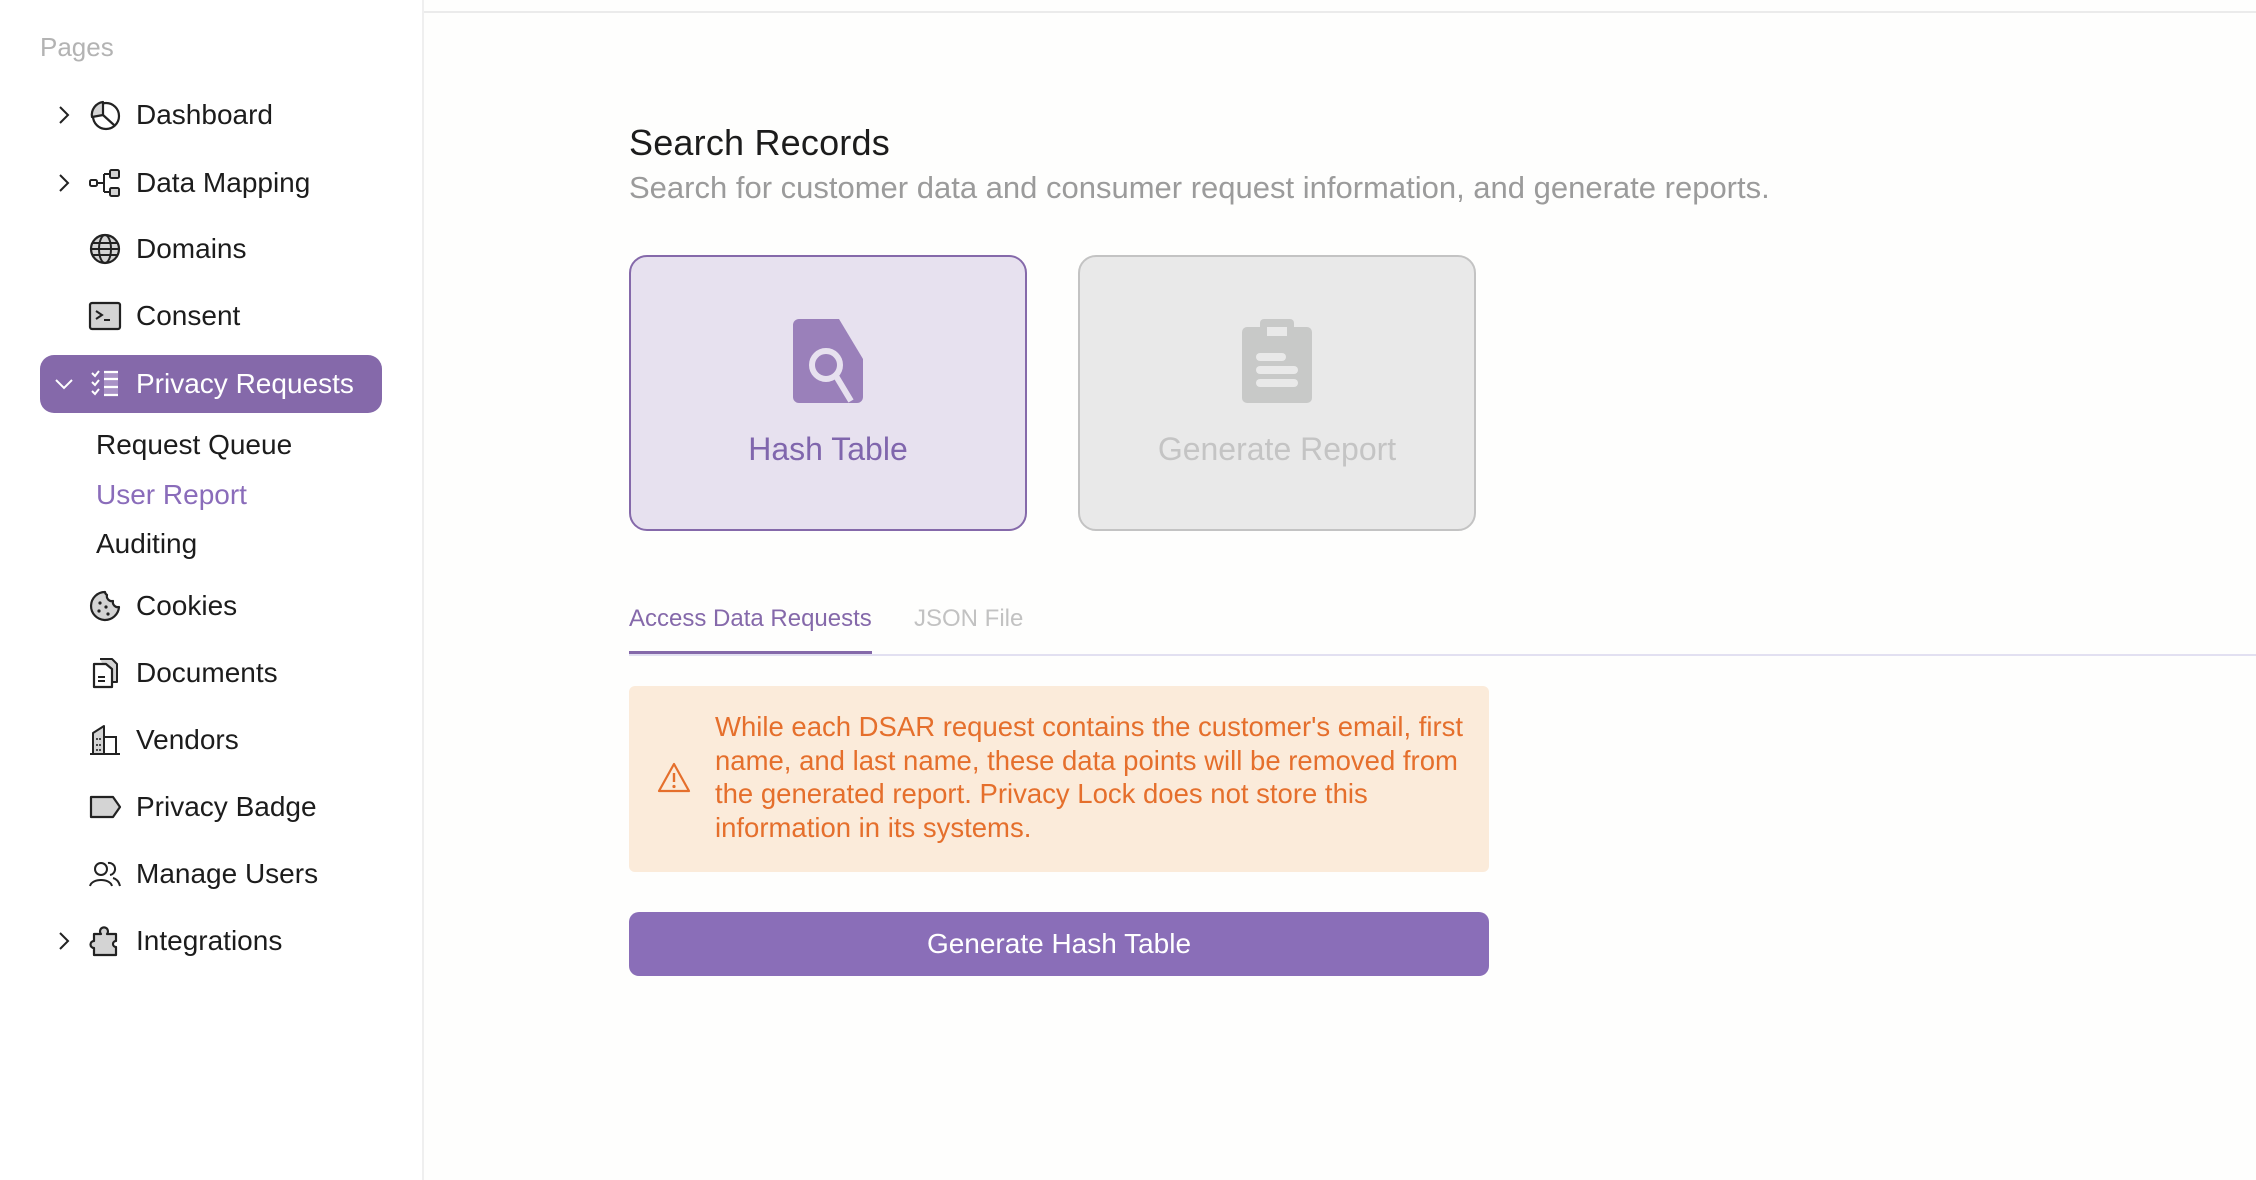 The width and height of the screenshot is (2256, 1180). Describe the element at coordinates (105, 740) in the screenshot. I see `buildings-icon` at that location.